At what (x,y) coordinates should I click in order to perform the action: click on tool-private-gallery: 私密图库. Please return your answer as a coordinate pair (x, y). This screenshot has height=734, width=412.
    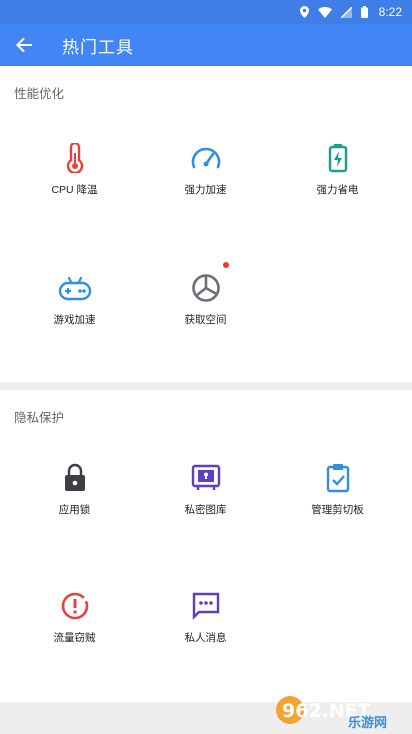
    Looking at the image, I should click on (205, 508).